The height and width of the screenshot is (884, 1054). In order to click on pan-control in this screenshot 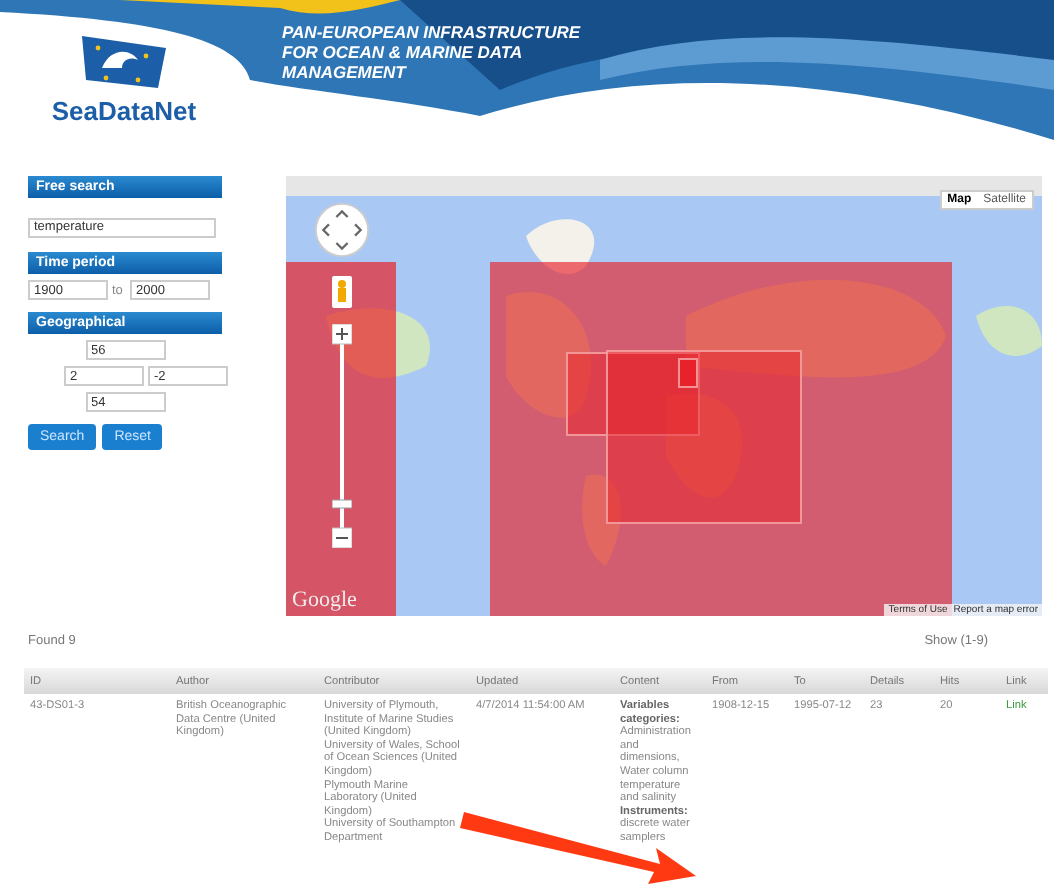, I will do `click(342, 230)`.